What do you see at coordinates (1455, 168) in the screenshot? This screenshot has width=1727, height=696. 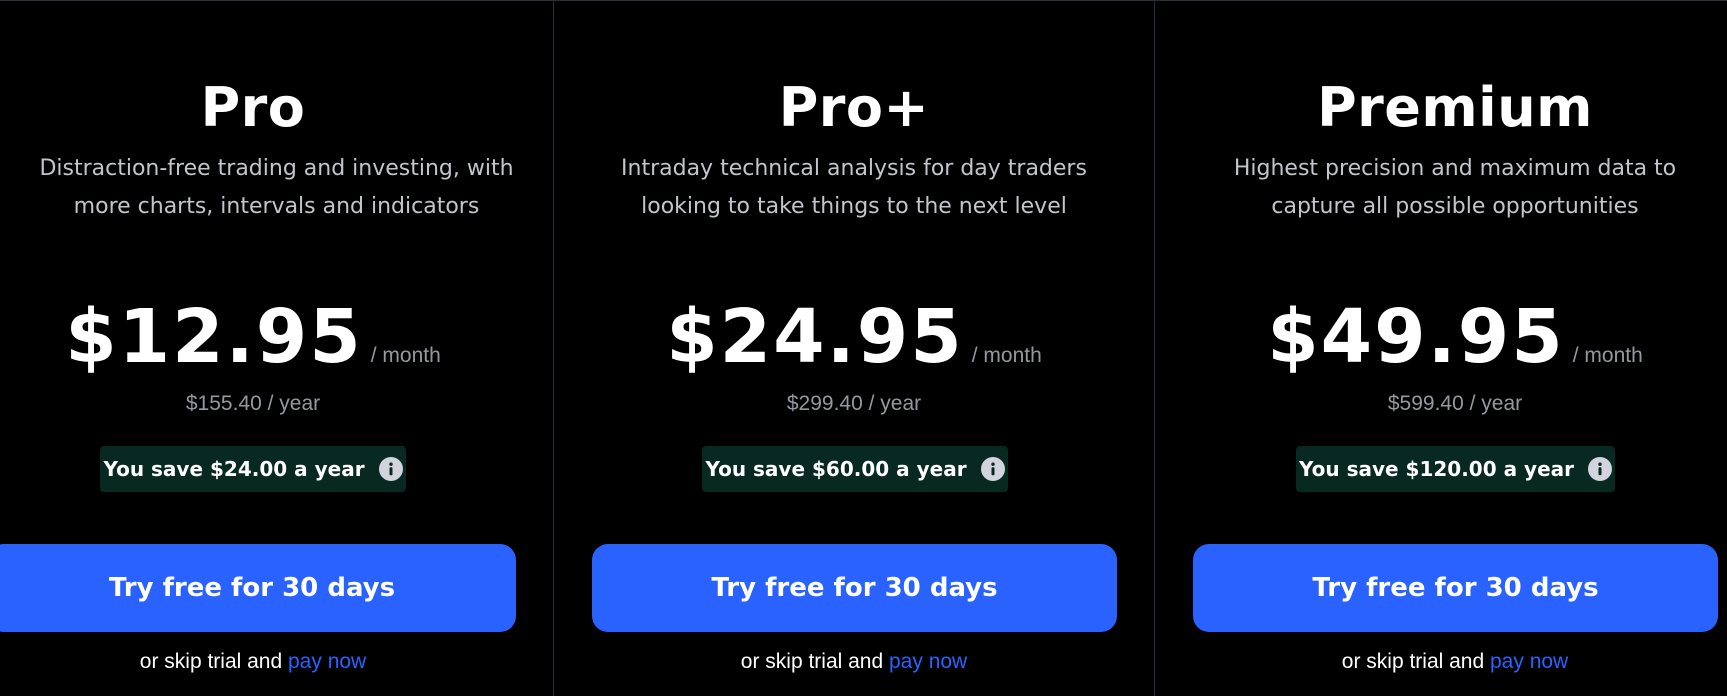 I see `plan-description-line: Highest precision and maximum data to` at bounding box center [1455, 168].